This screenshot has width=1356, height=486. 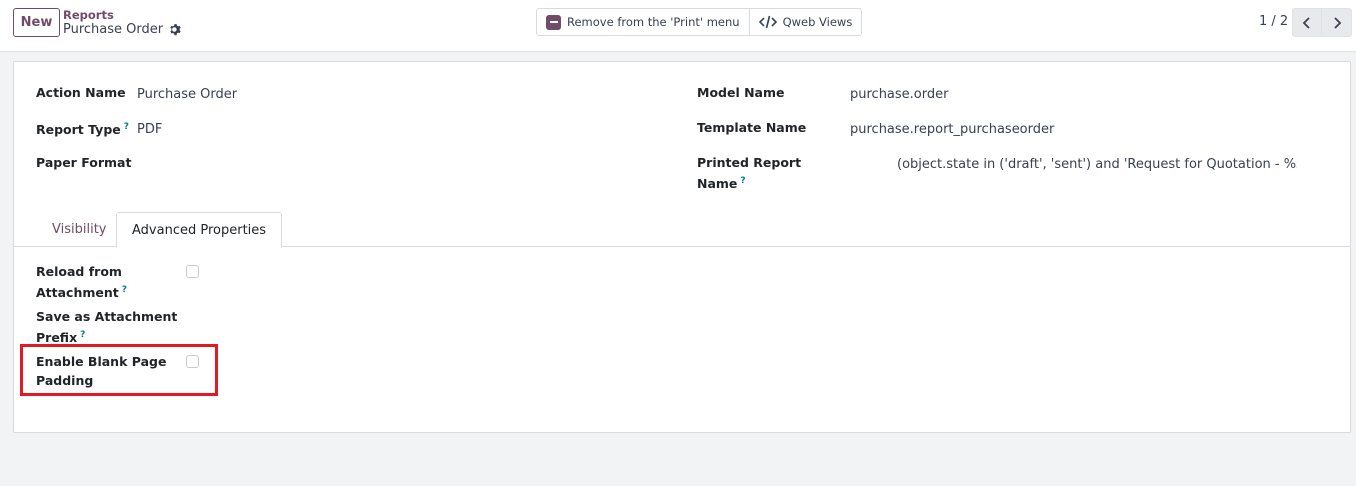 I want to click on tab-visibility: Visibility, so click(x=79, y=229).